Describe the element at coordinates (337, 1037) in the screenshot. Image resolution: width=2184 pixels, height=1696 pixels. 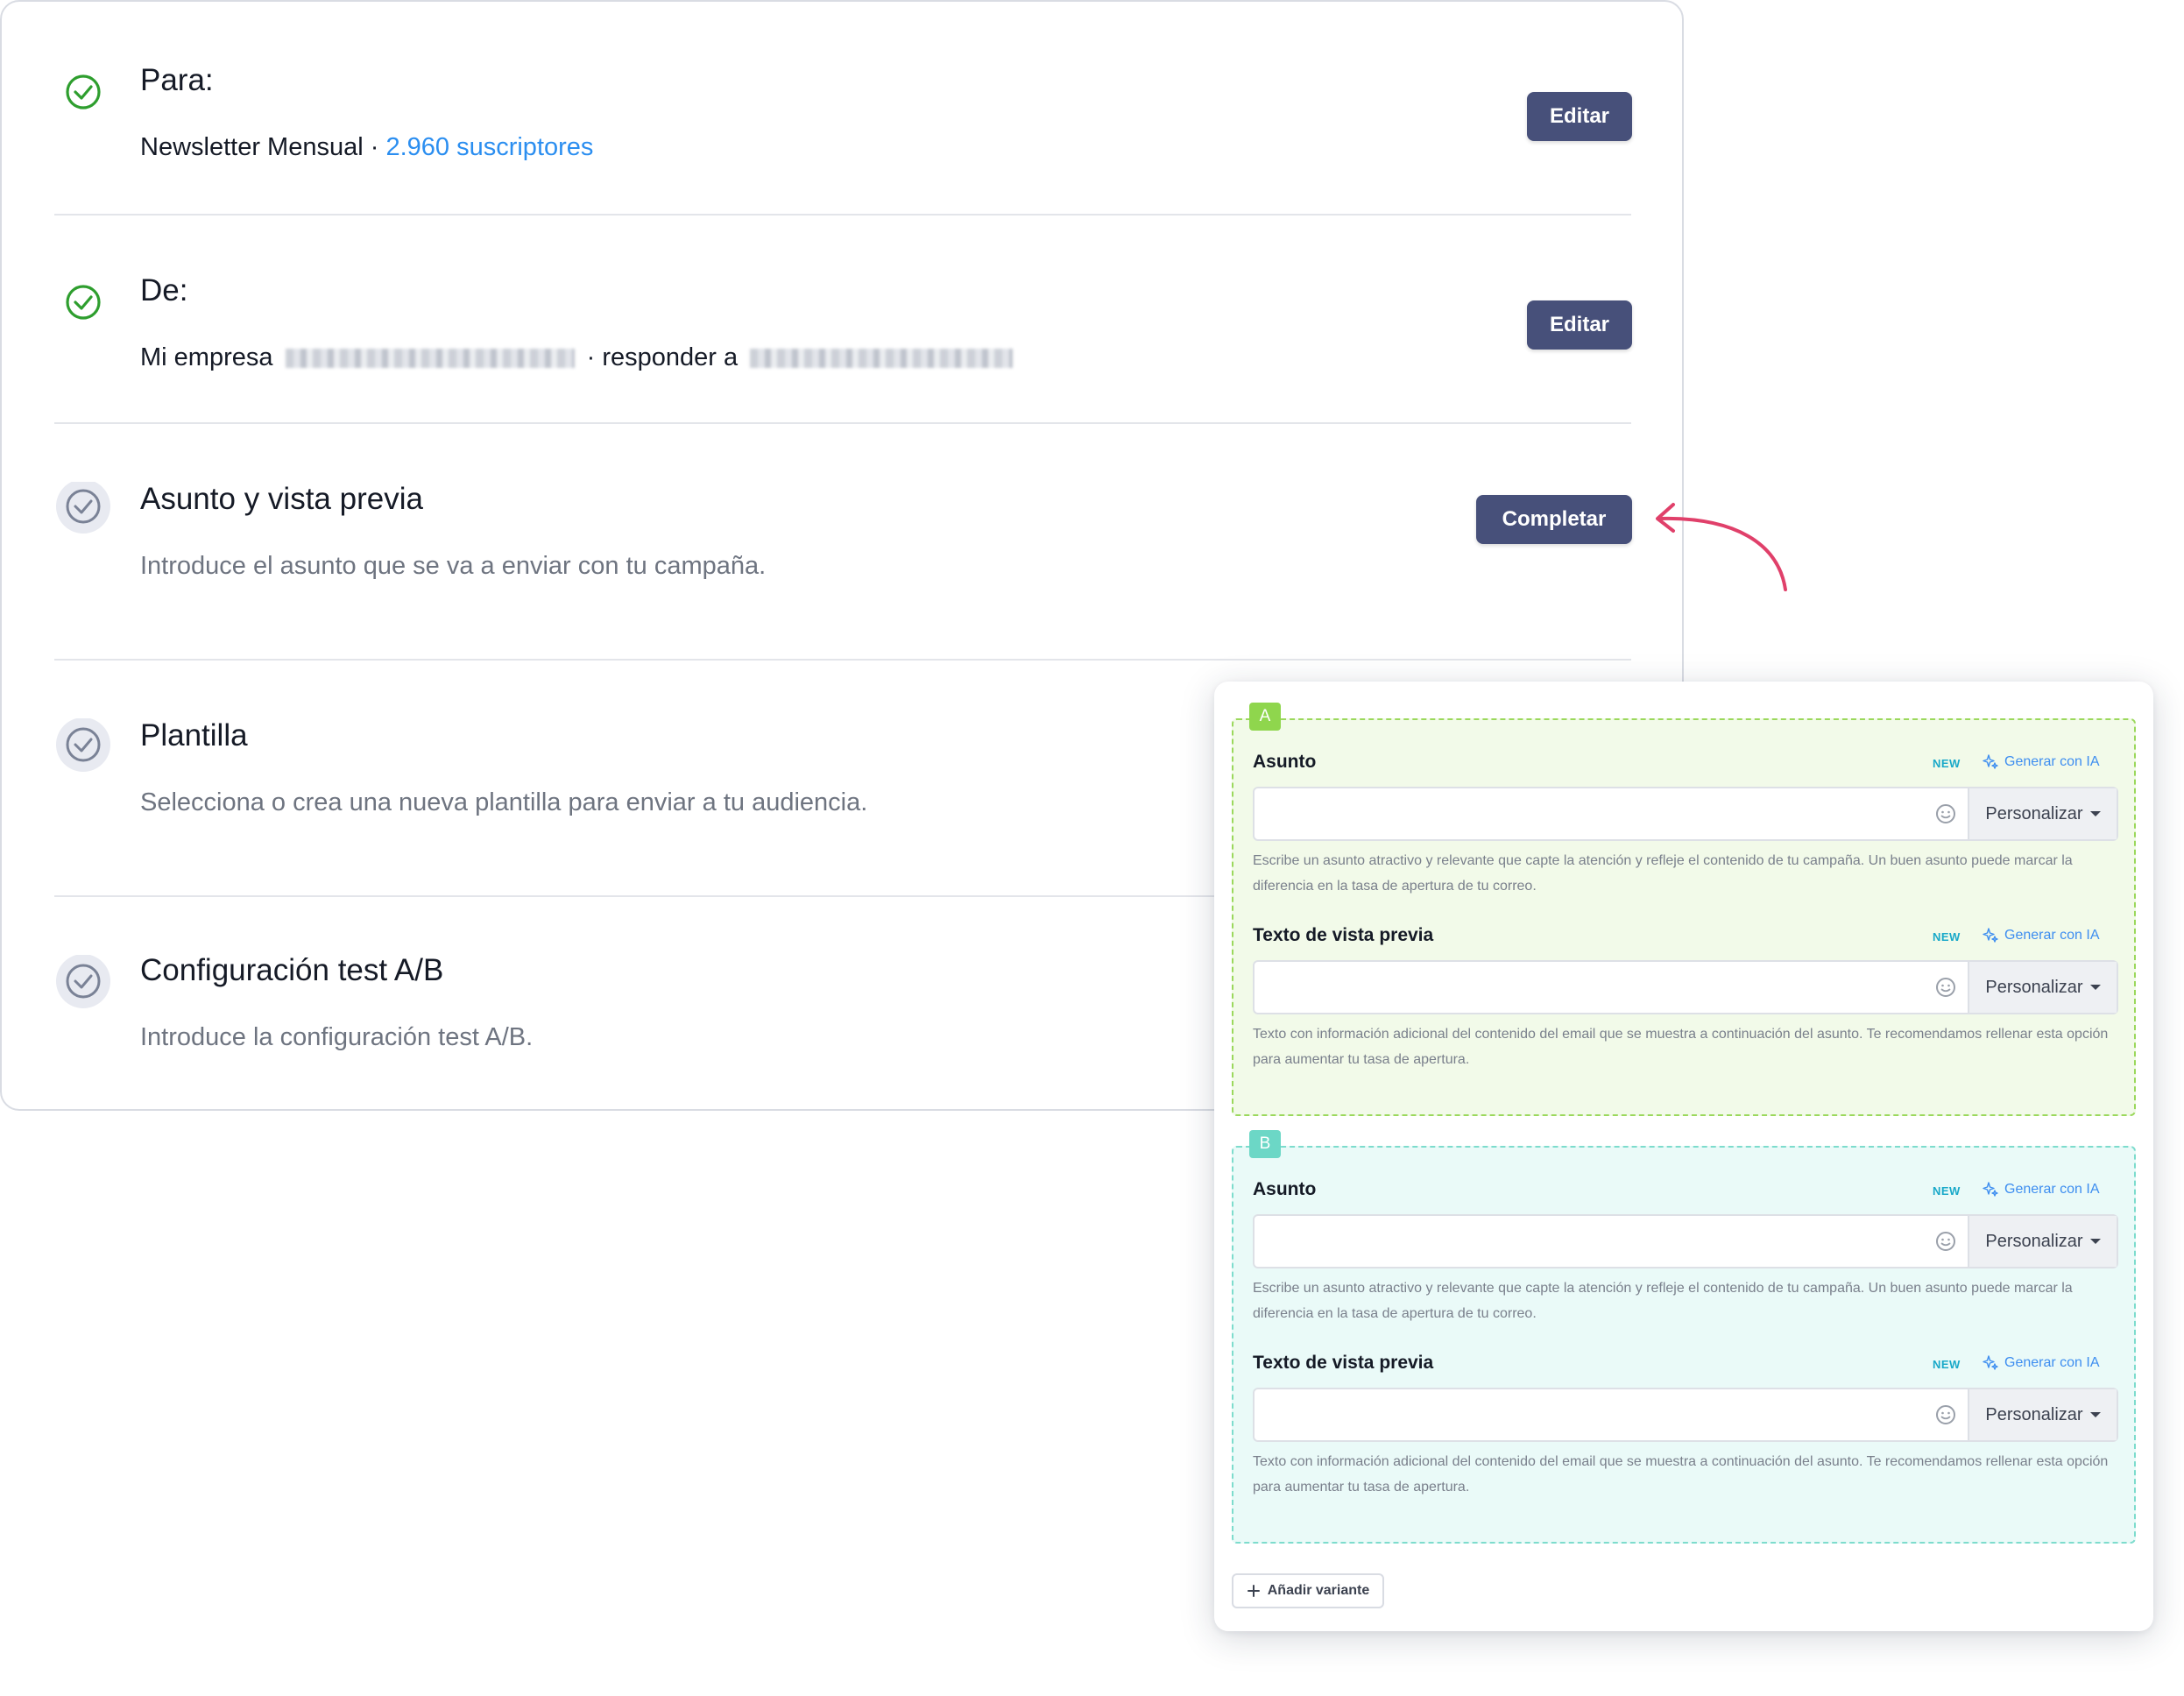
I see `step-description: Introduce la configuración test A/B.` at that location.